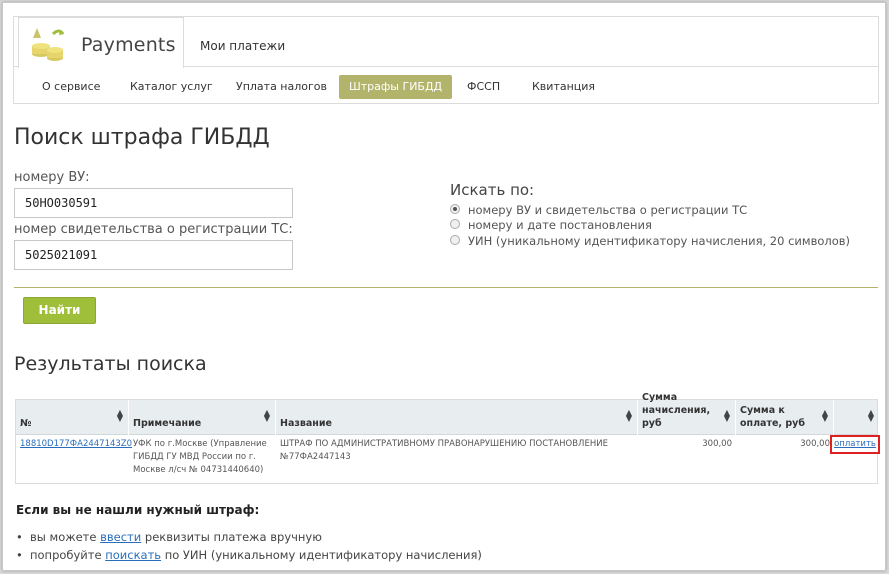 This screenshot has height=574, width=889. I want to click on search-by-uin-link: поискать, so click(133, 555).